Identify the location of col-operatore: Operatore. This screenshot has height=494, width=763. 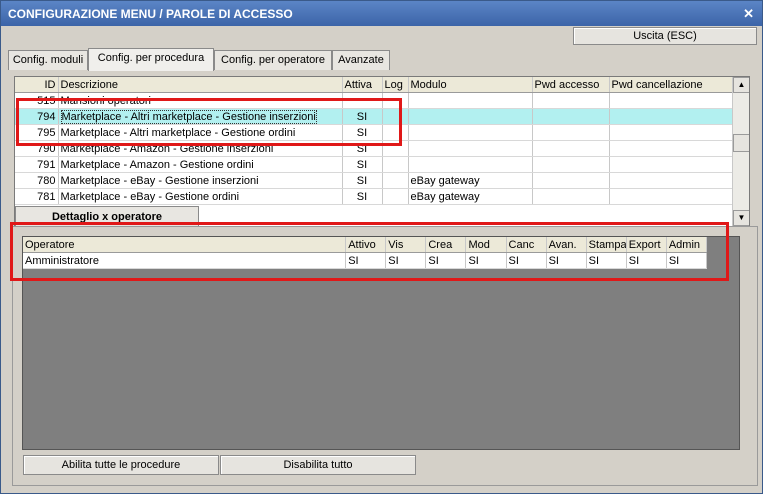
(185, 245).